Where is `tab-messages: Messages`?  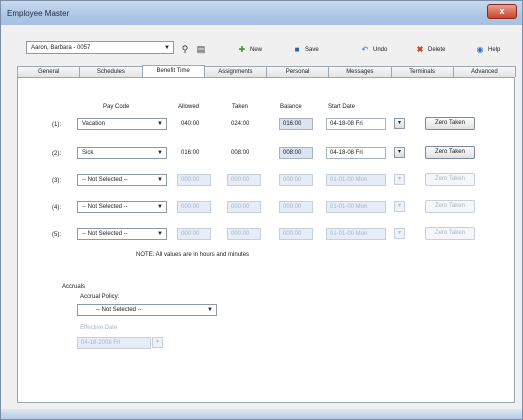 tab-messages: Messages is located at coordinates (360, 71).